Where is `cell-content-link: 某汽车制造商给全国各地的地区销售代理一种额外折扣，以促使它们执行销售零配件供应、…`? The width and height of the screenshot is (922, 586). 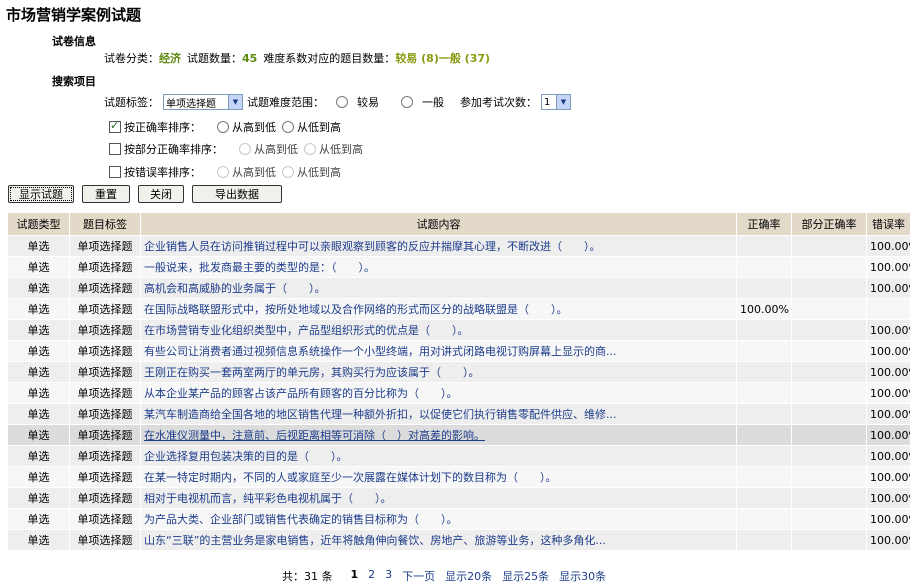 cell-content-link: 某汽车制造商给全国各地的地区销售代理一种额外折扣，以促使它们执行销售零配件供应、… is located at coordinates (438, 414).